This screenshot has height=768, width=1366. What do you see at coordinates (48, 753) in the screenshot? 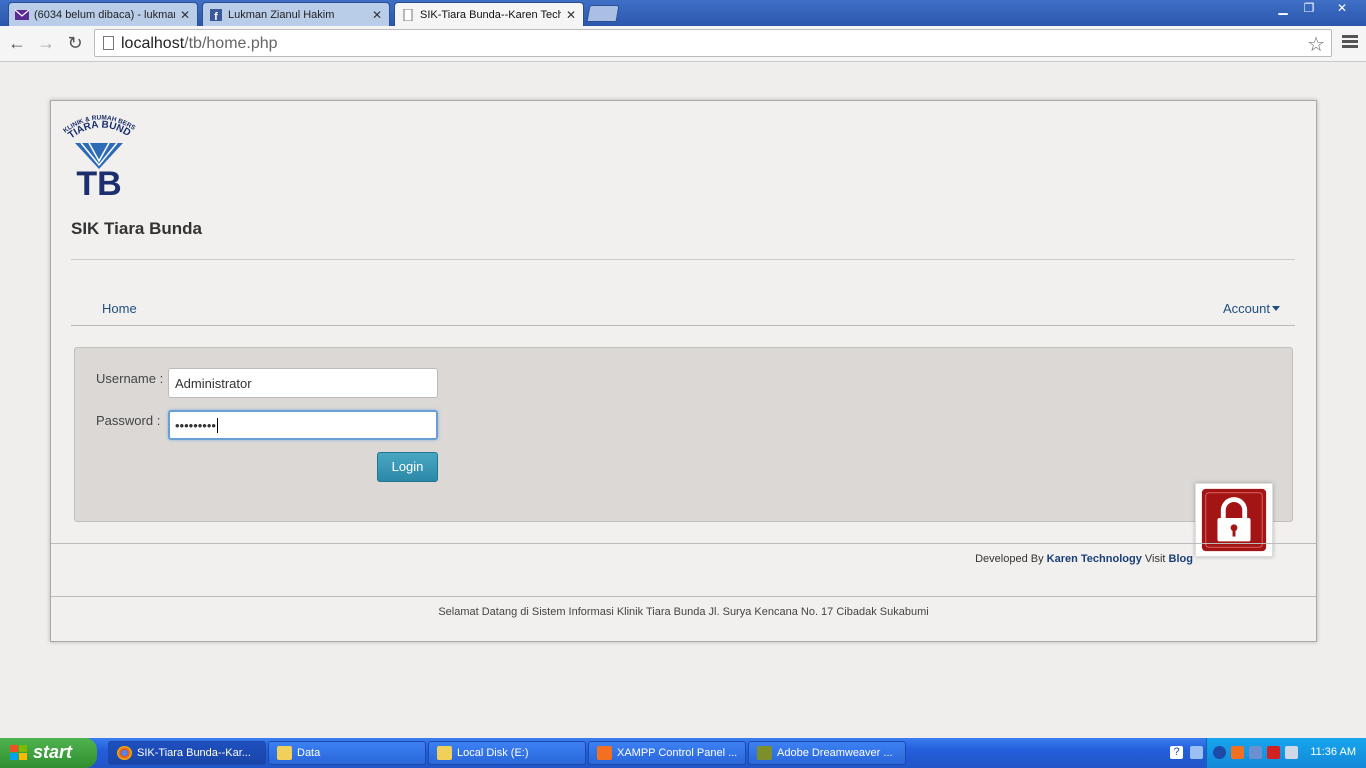
I see `start-button: start` at bounding box center [48, 753].